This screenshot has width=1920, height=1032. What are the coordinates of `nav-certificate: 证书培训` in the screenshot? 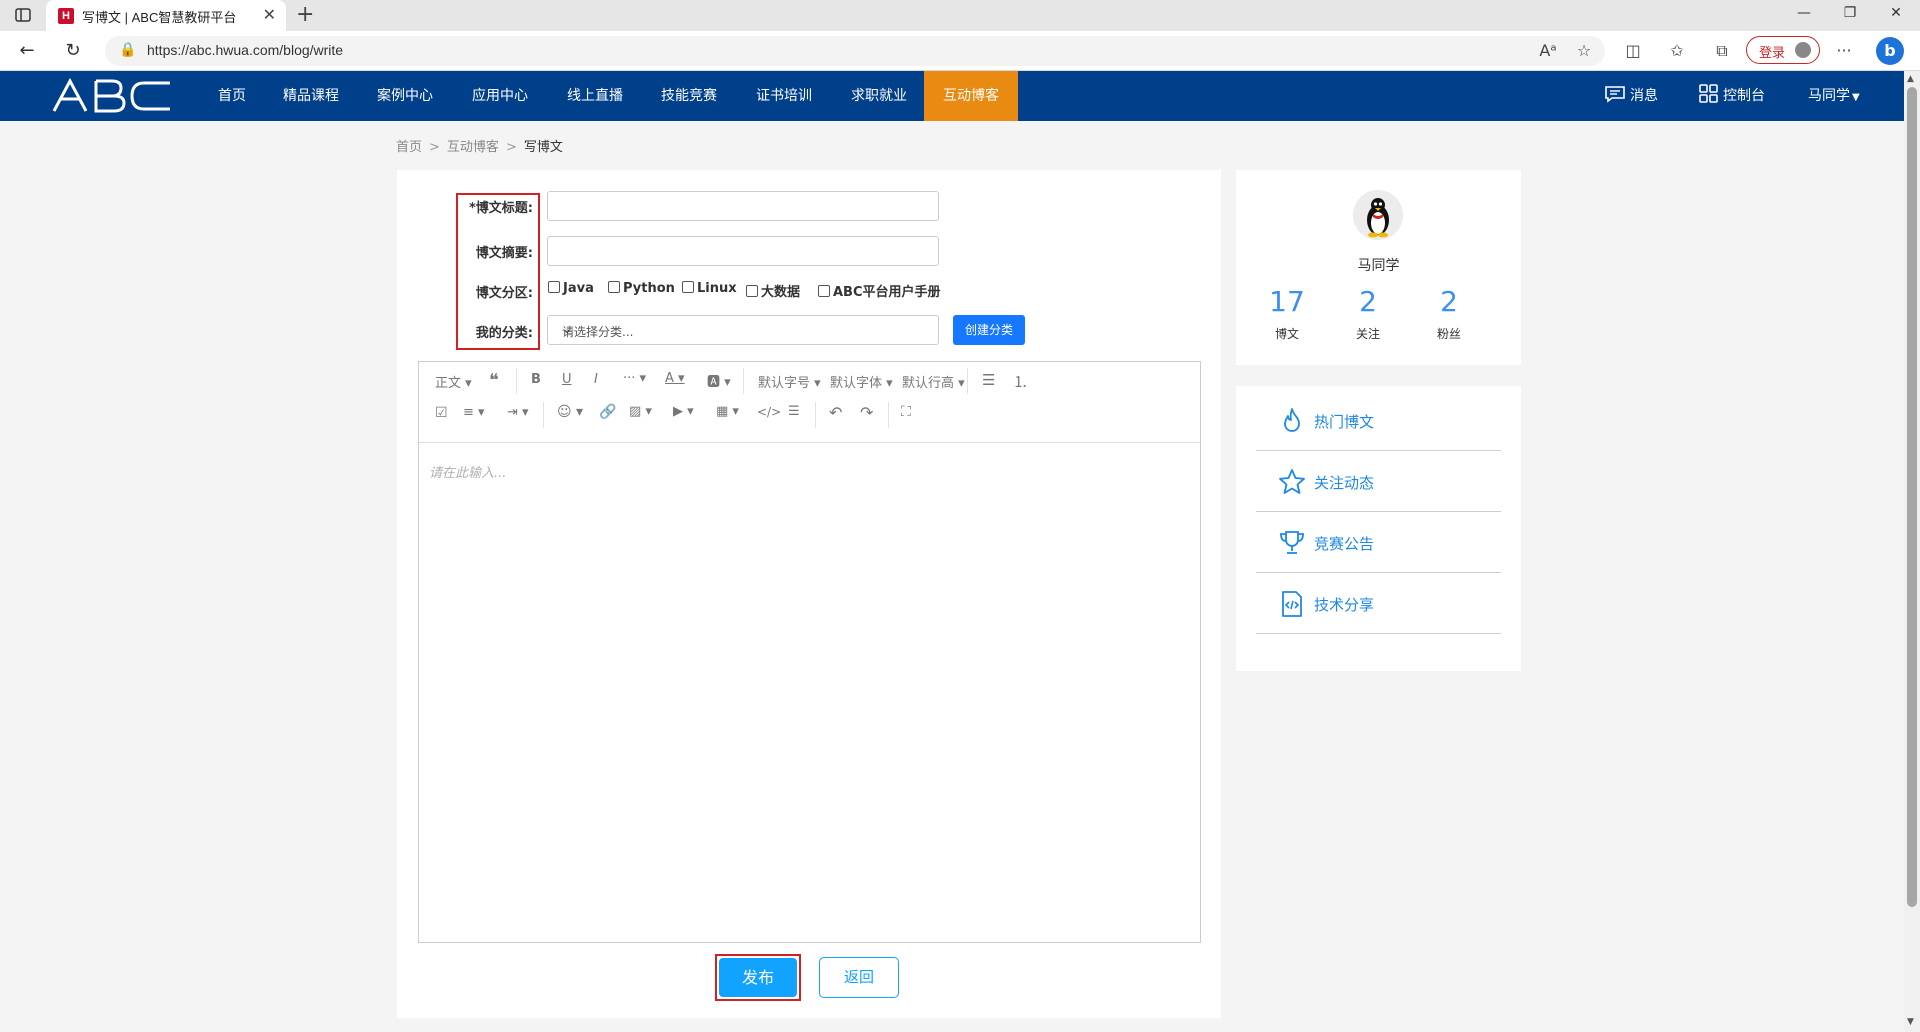 It's located at (784, 96).